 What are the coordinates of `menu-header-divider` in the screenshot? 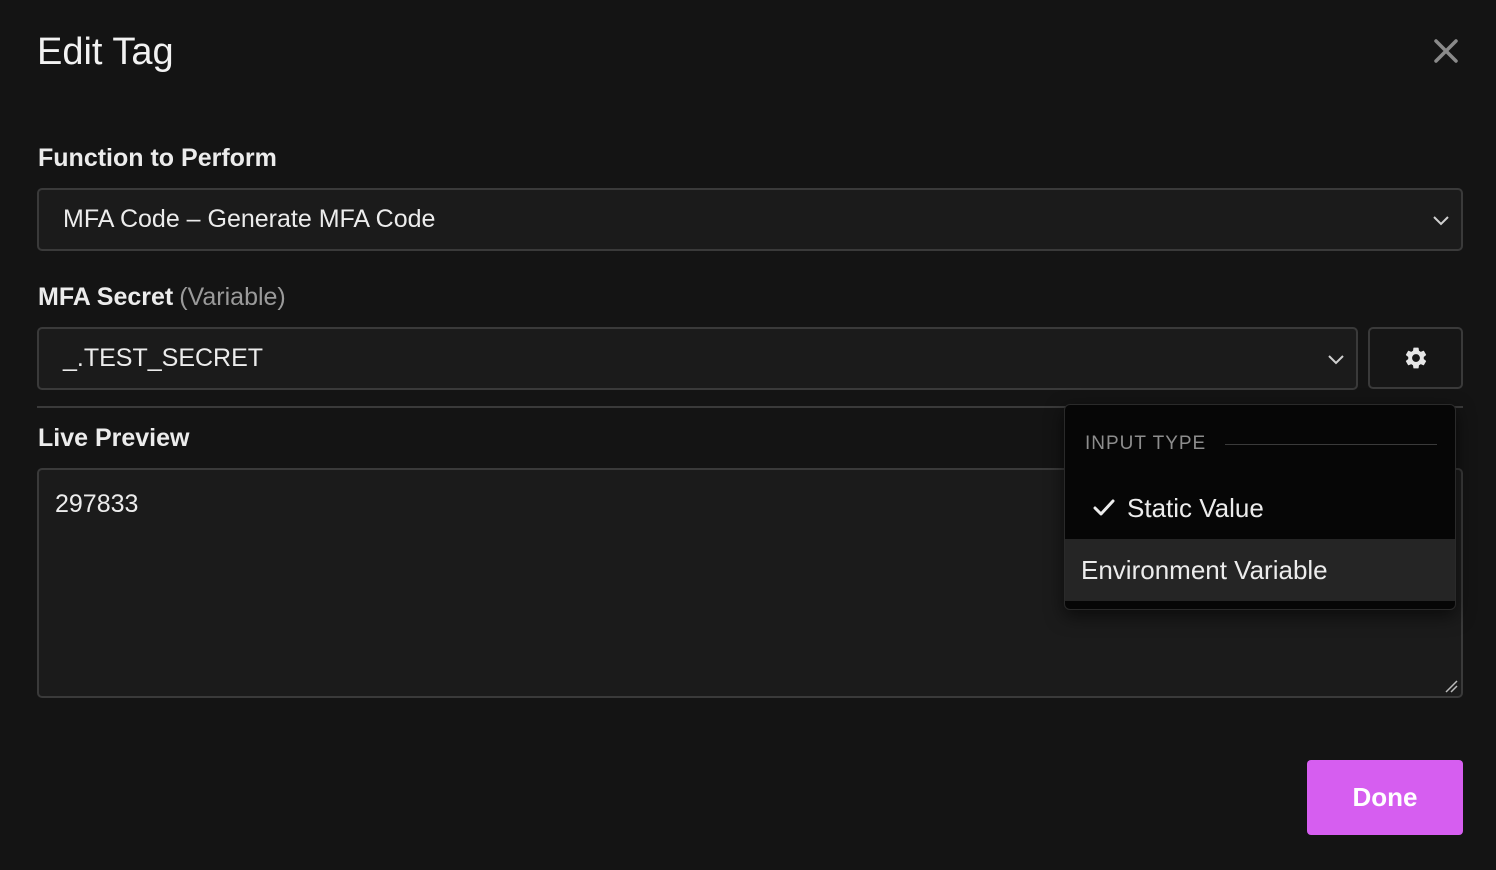 It's located at (1331, 444).